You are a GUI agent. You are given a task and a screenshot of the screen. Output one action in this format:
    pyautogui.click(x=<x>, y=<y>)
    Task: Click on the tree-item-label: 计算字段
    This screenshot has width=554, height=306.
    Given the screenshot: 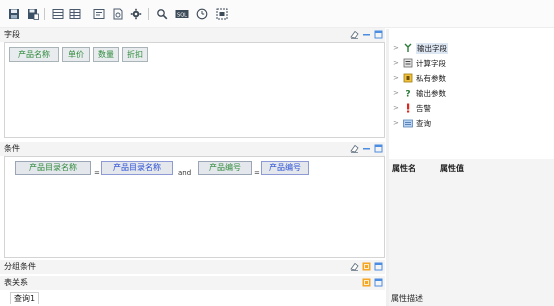 What is the action you would take?
    pyautogui.click(x=431, y=63)
    